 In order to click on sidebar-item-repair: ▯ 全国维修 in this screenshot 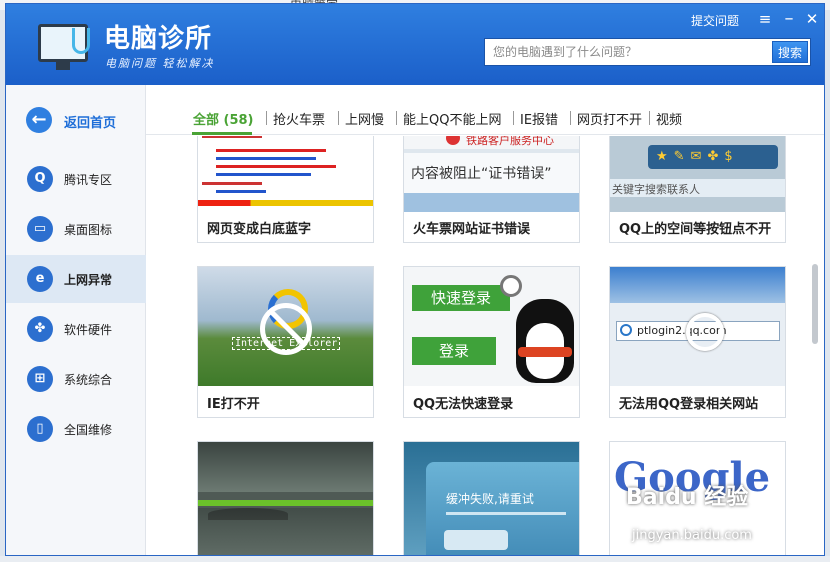, I will do `click(76, 429)`.